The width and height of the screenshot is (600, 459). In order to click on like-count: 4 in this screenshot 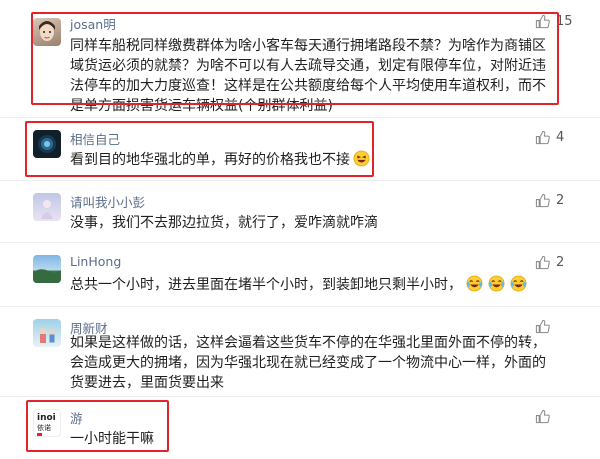, I will do `click(560, 137)`.